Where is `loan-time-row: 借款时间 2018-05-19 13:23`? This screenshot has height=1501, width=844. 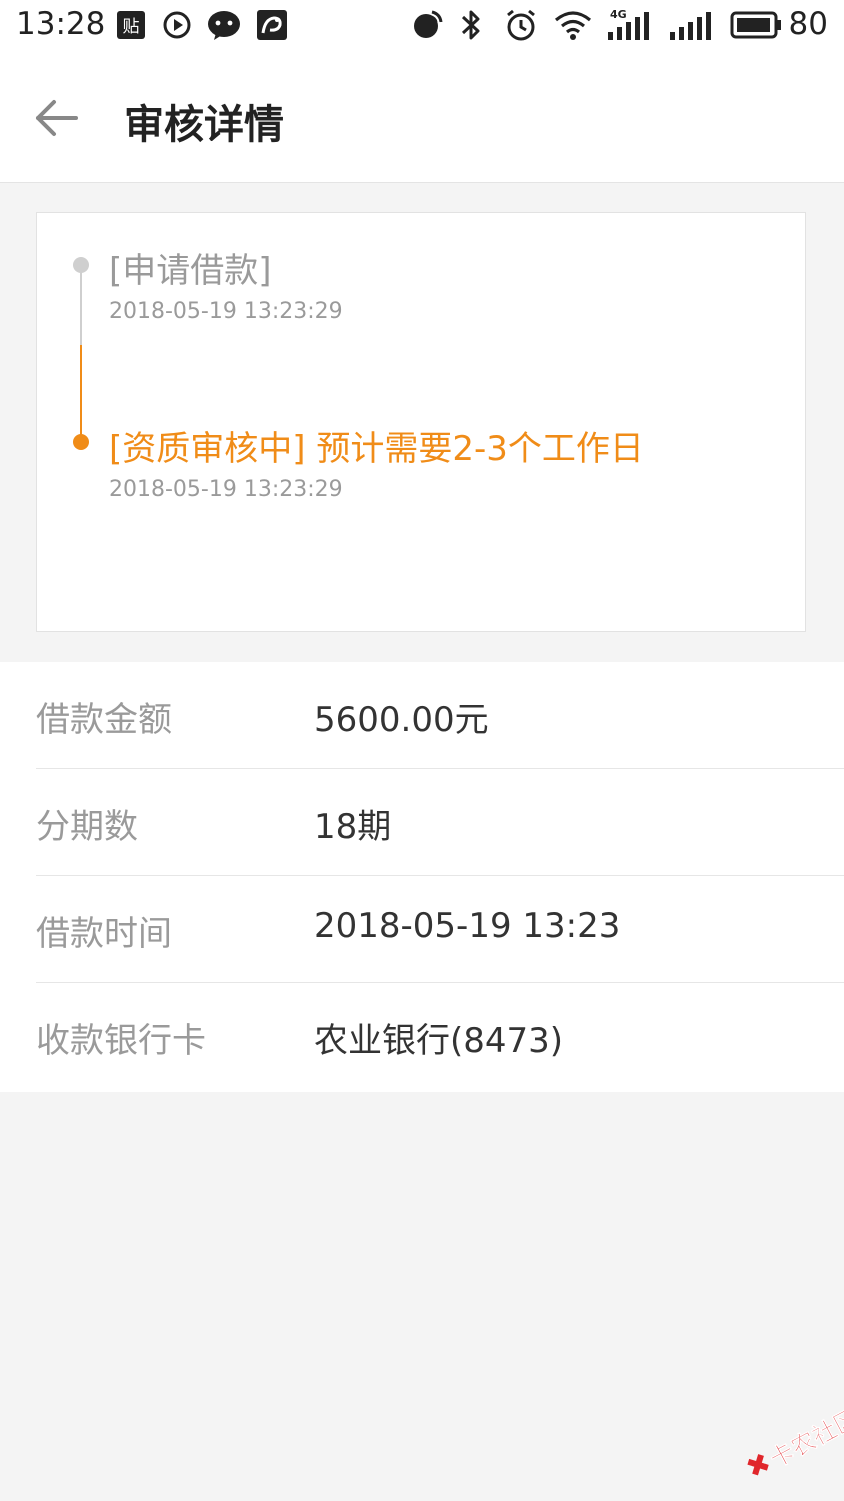 loan-time-row: 借款时间 2018-05-19 13:23 is located at coordinates (440, 929).